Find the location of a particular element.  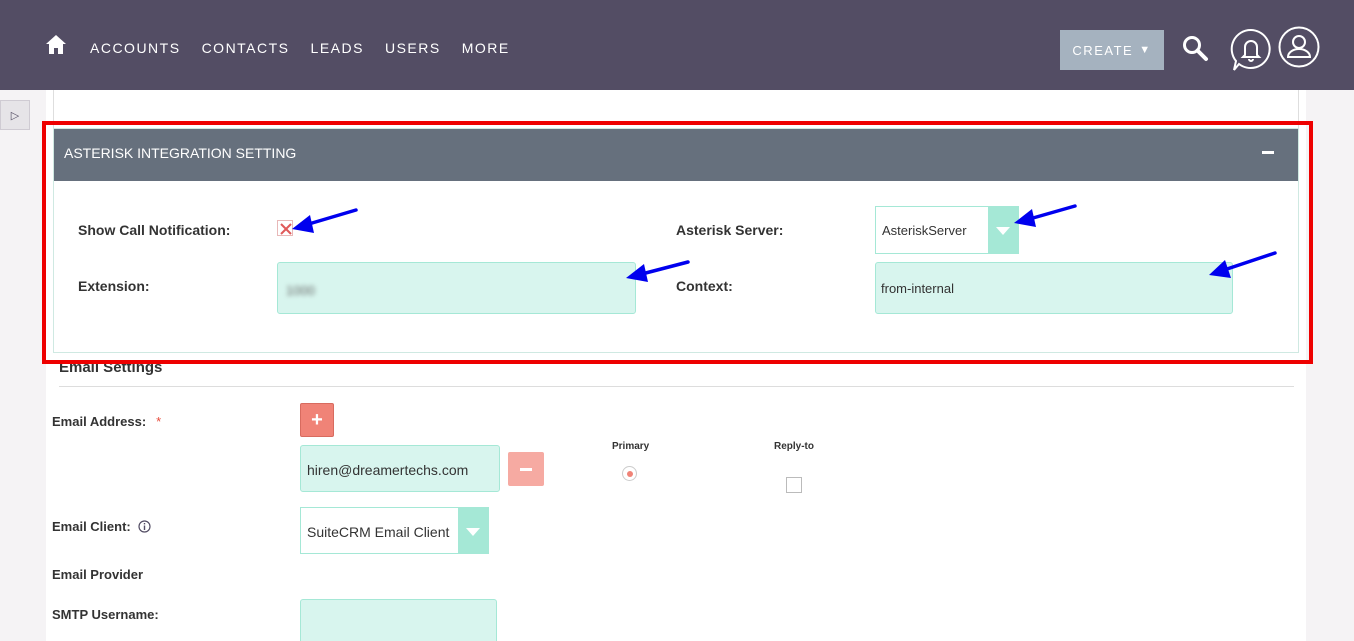

primary-radio is located at coordinates (629, 473).